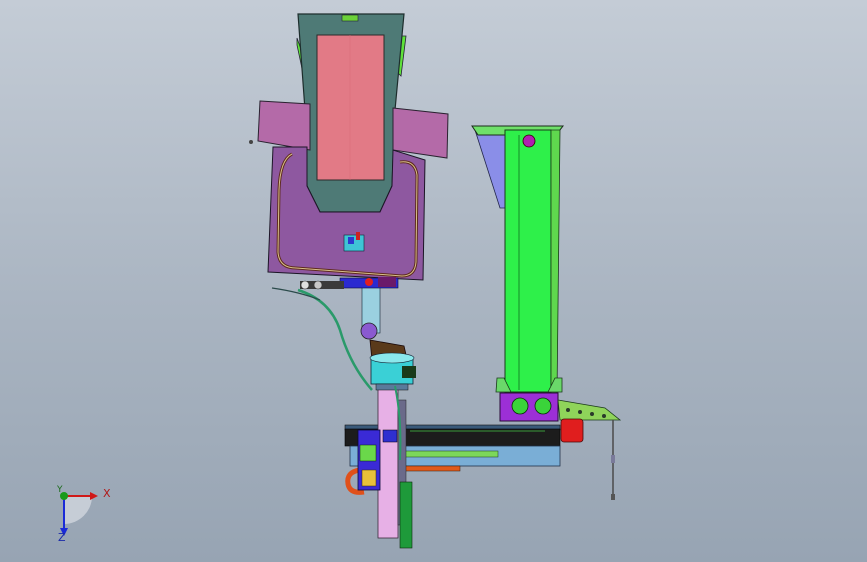  Describe the element at coordinates (369, 331) in the screenshot. I see `head-pivot` at that location.